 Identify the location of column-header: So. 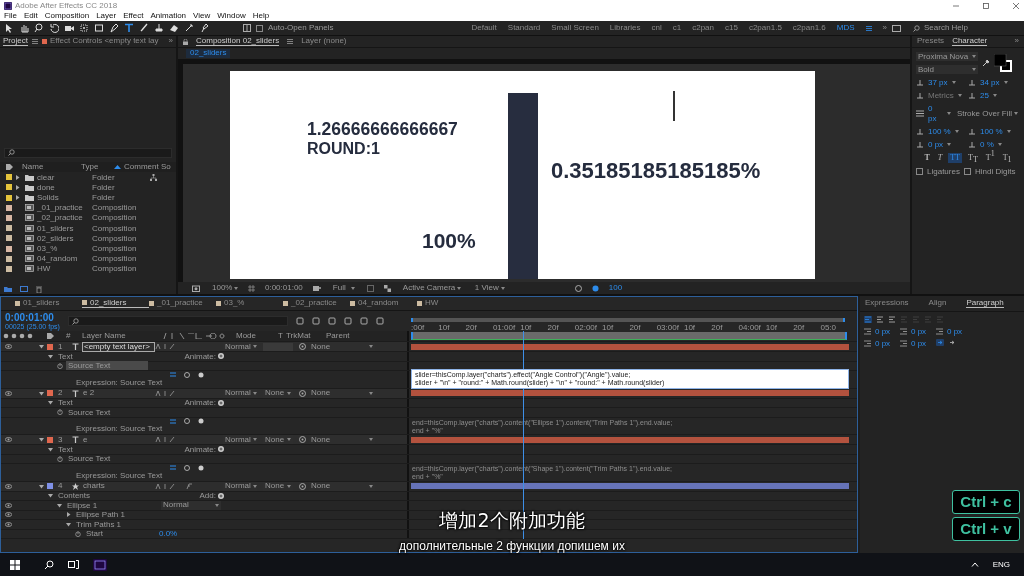
(166, 167).